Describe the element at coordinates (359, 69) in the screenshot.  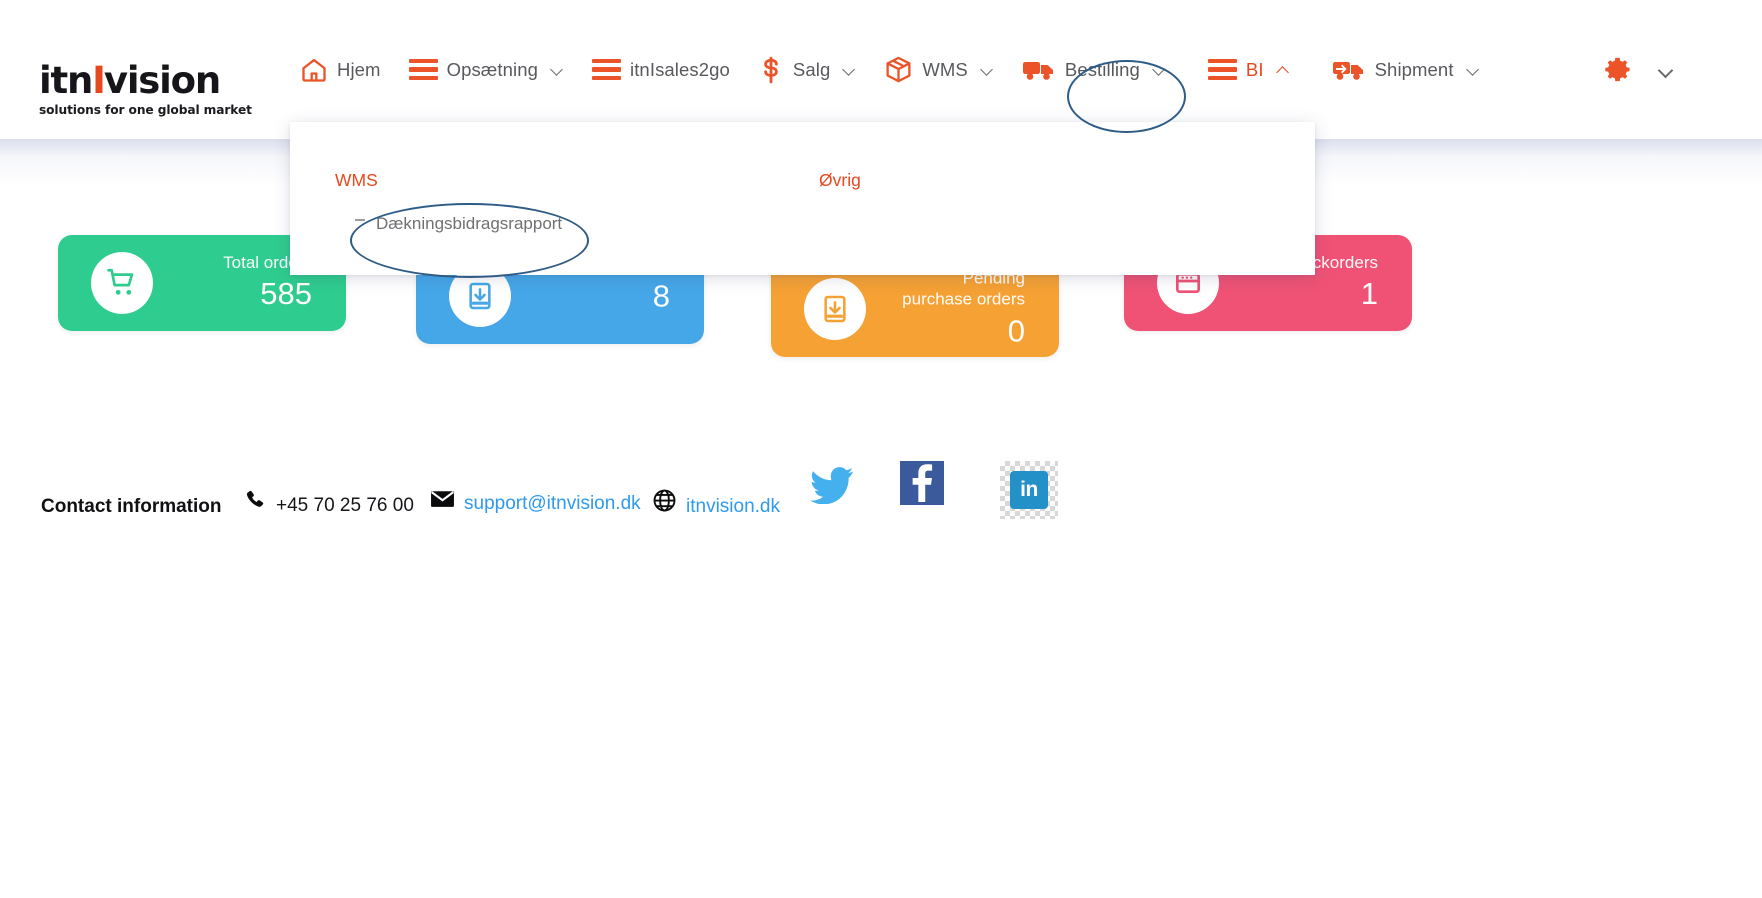
I see `nav-label-hjem: Hjem` at that location.